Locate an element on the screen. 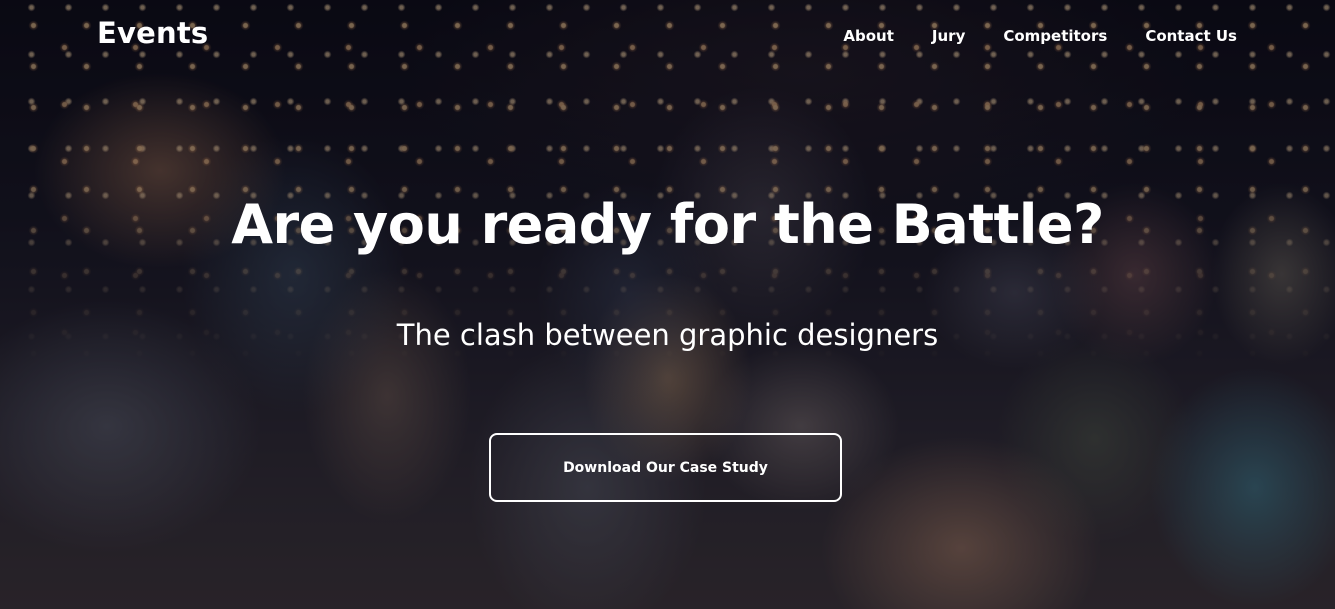  main-nav: About Jury Competitors Contact Us is located at coordinates (1040, 36).